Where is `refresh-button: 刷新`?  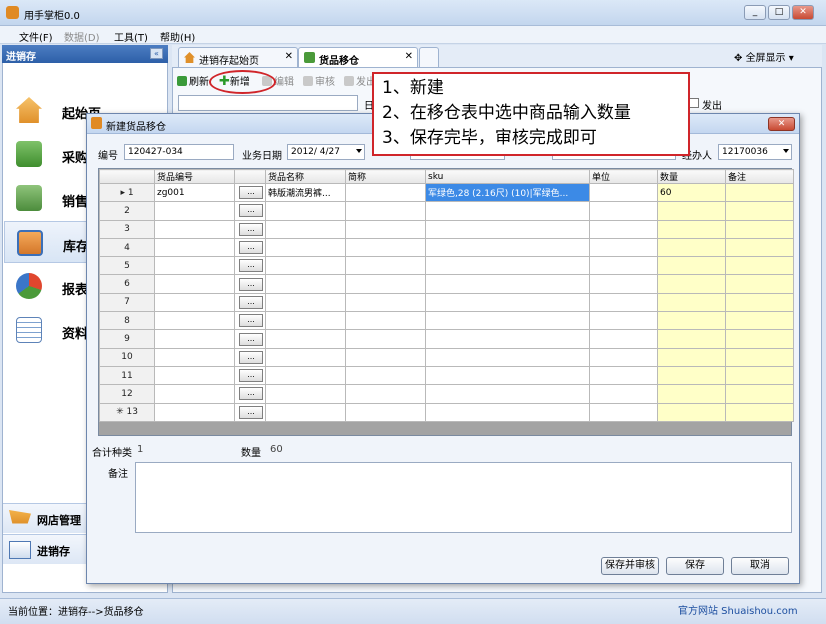
refresh-button: 刷新 is located at coordinates (193, 81).